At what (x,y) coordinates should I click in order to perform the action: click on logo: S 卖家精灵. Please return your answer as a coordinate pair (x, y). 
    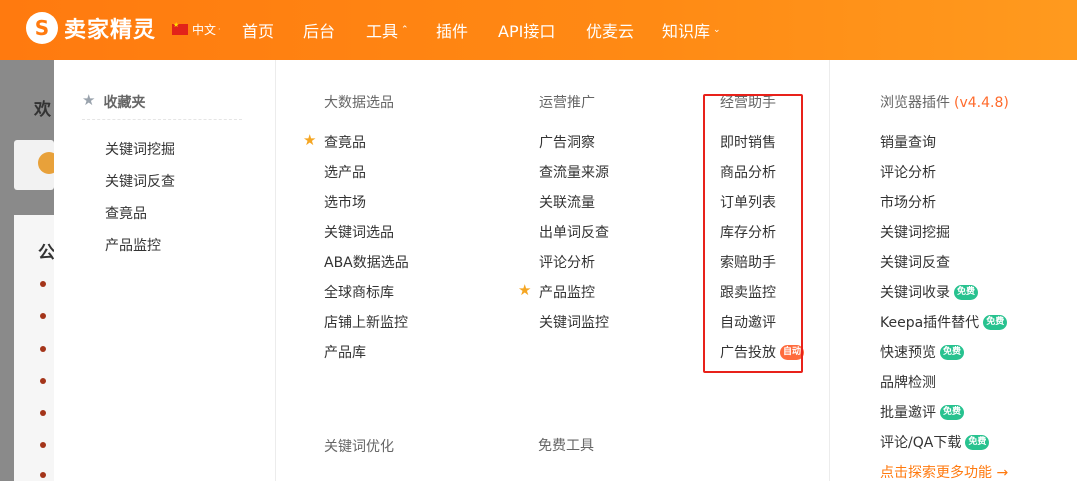
    Looking at the image, I should click on (91, 28).